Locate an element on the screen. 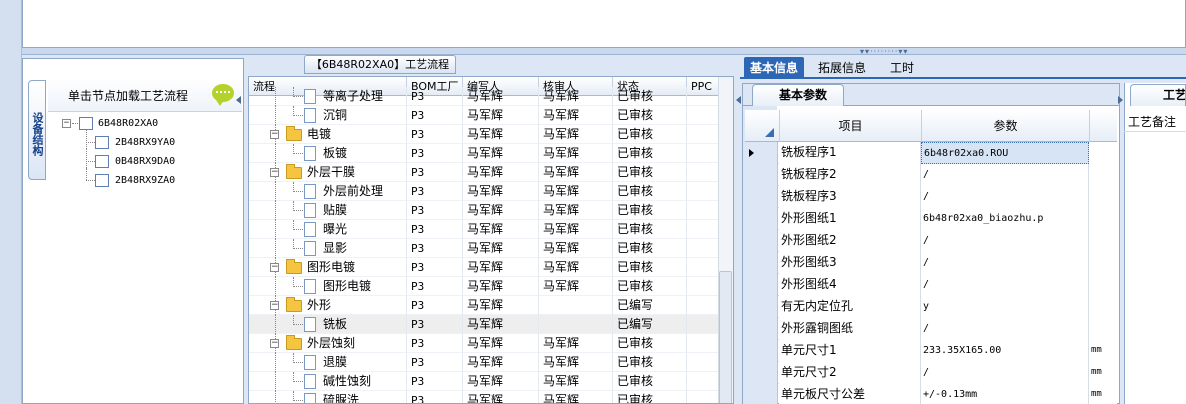 Image resolution: width=1186 pixels, height=404 pixels. param-row: 单元尺寸1 233.35X165.00 mm is located at coordinates (931, 351).